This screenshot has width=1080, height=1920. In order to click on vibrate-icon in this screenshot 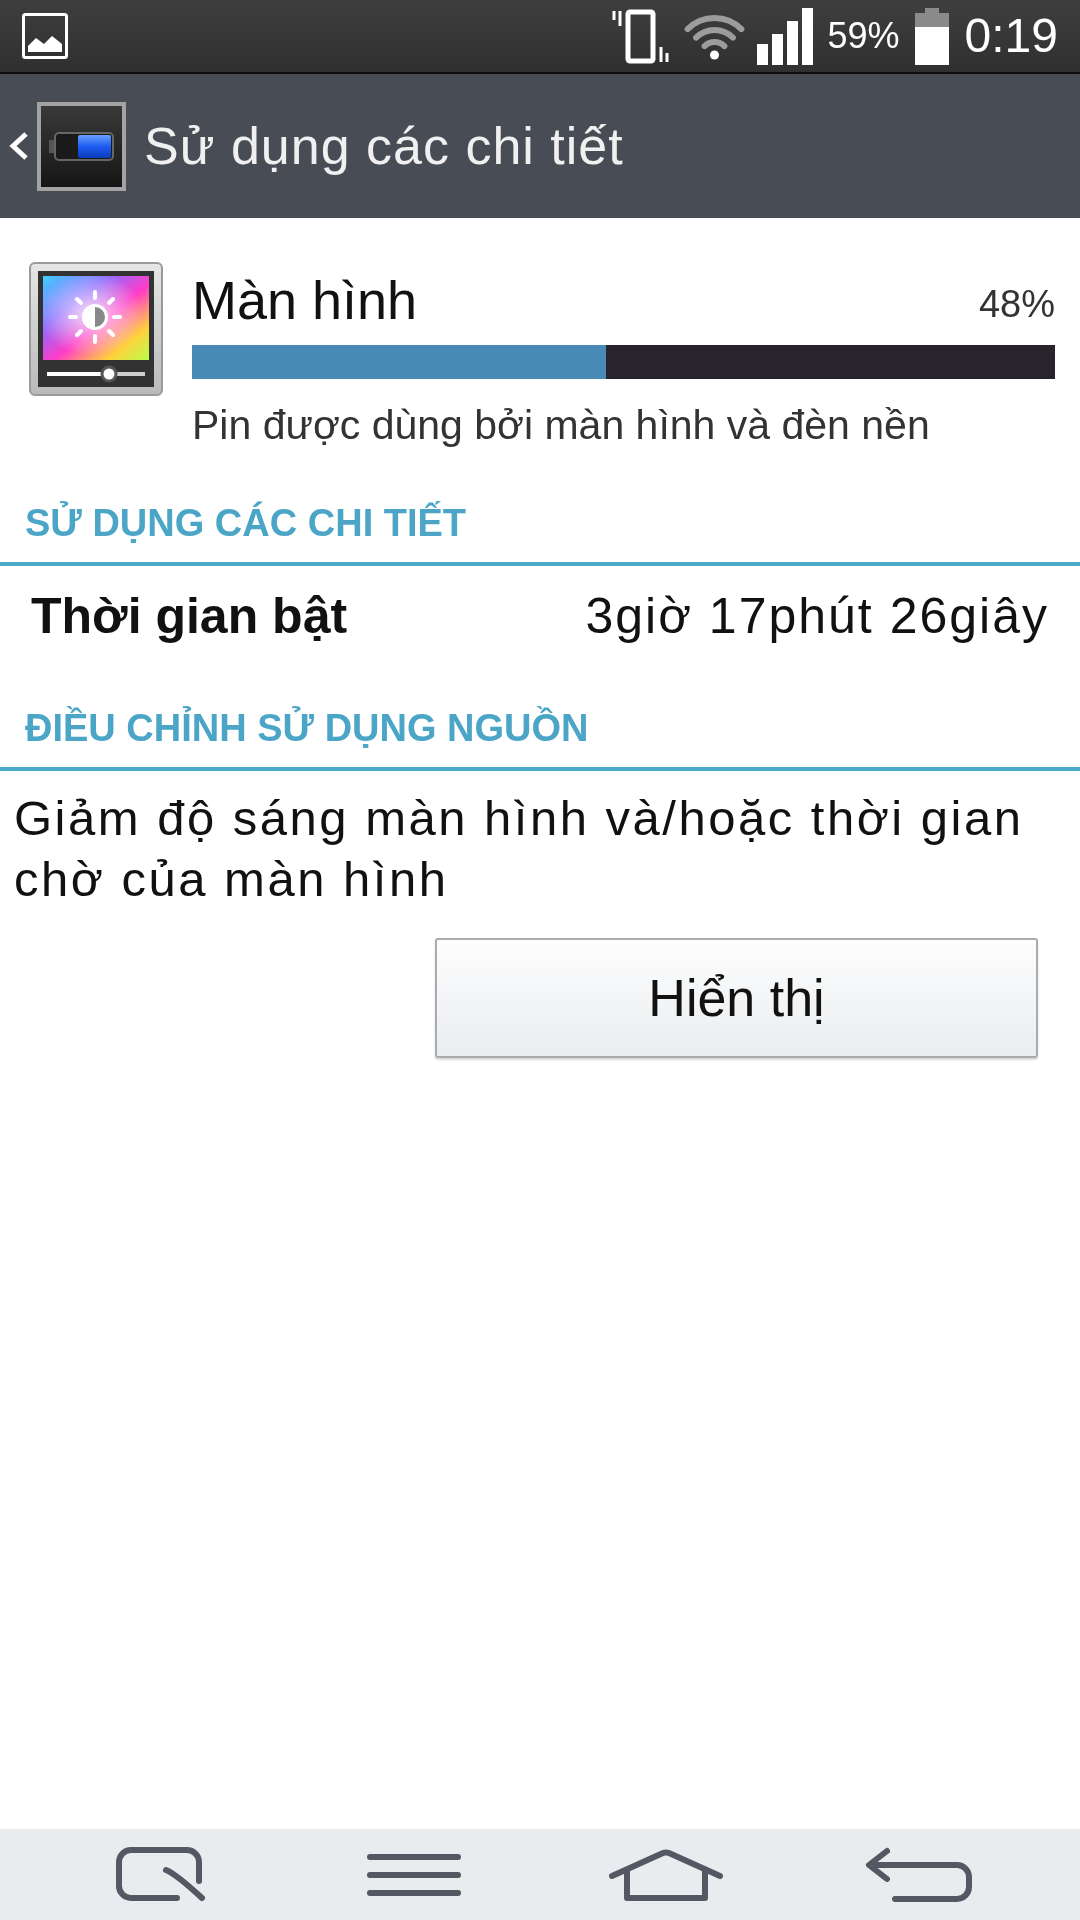, I will do `click(640, 36)`.